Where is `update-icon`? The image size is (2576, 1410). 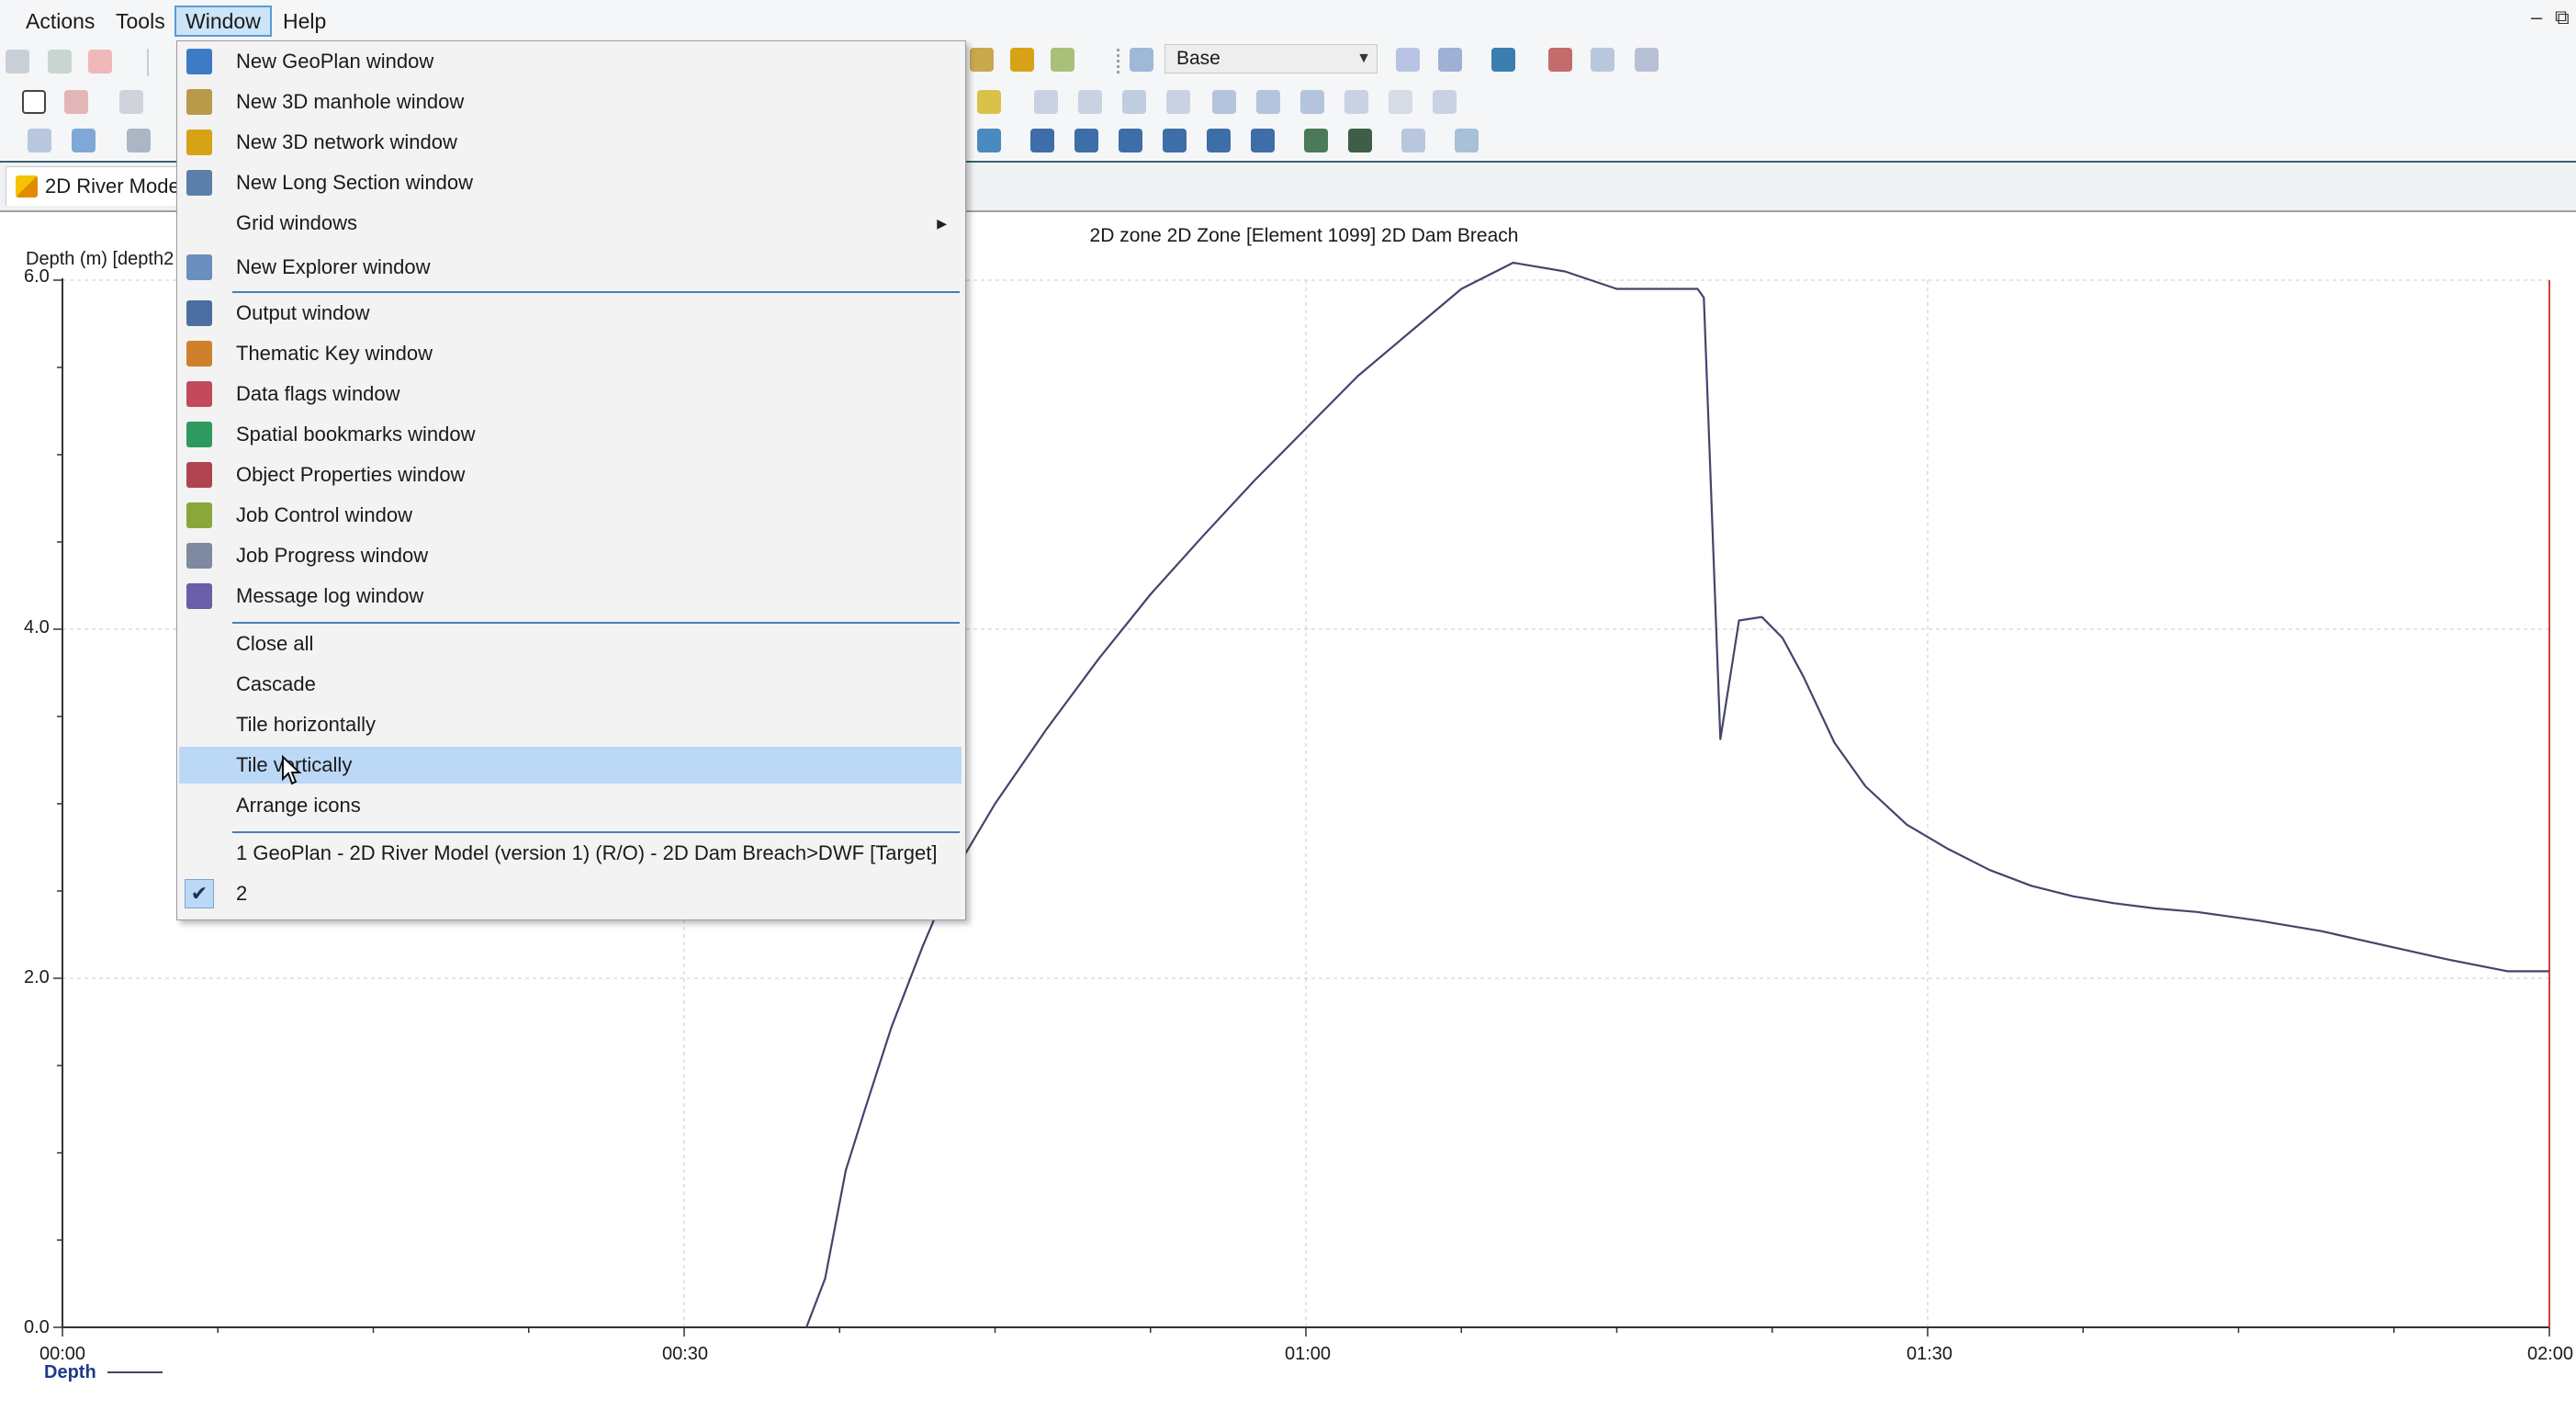 update-icon is located at coordinates (1647, 60).